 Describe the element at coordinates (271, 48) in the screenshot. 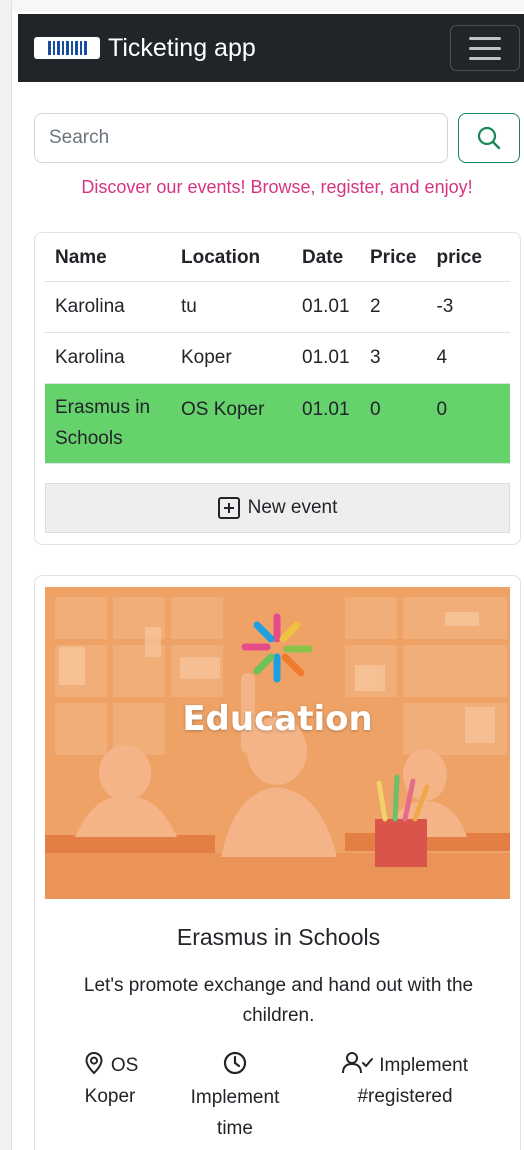

I see `navbar: Ticketing app` at that location.